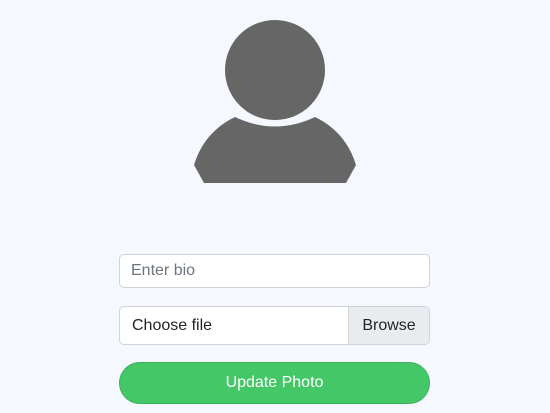 This screenshot has height=413, width=550. I want to click on file-input: Choose file Browse, so click(274, 325).